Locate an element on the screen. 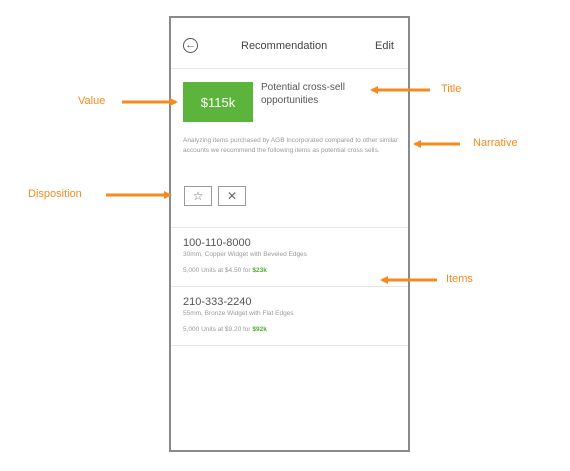 The image size is (570, 471). value-callout-label: Value is located at coordinates (92, 101).